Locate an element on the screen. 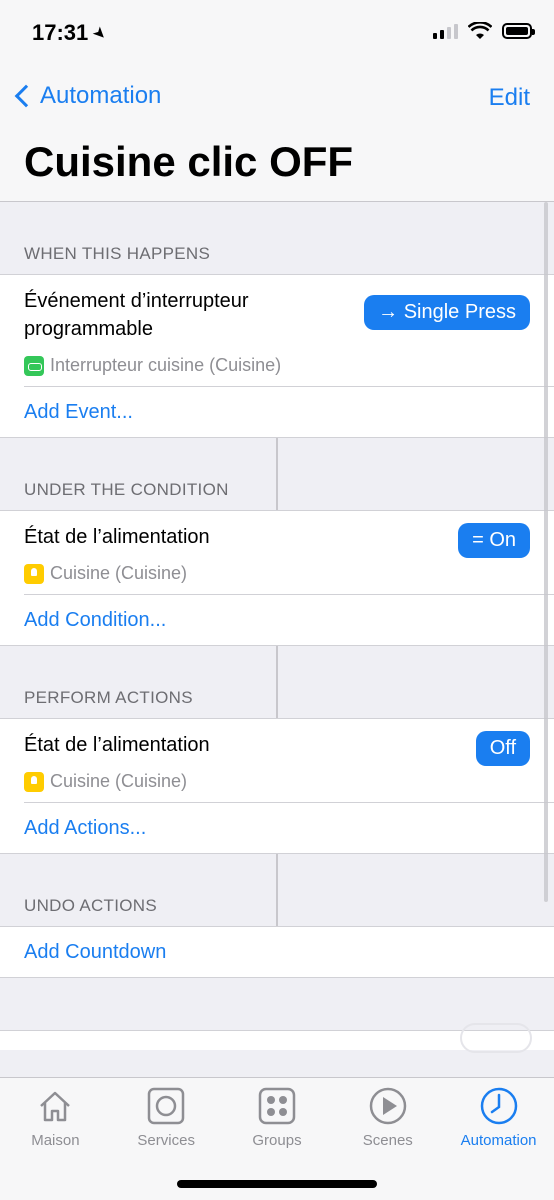 This screenshot has width=554, height=1200. condition-on-pill: = On is located at coordinates (494, 540).